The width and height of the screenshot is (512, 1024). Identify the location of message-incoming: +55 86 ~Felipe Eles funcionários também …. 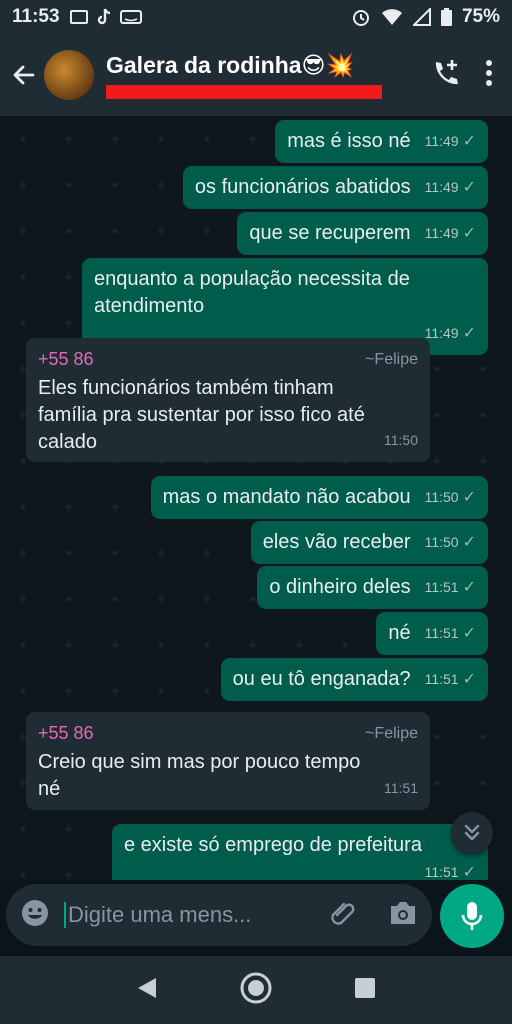
(228, 400).